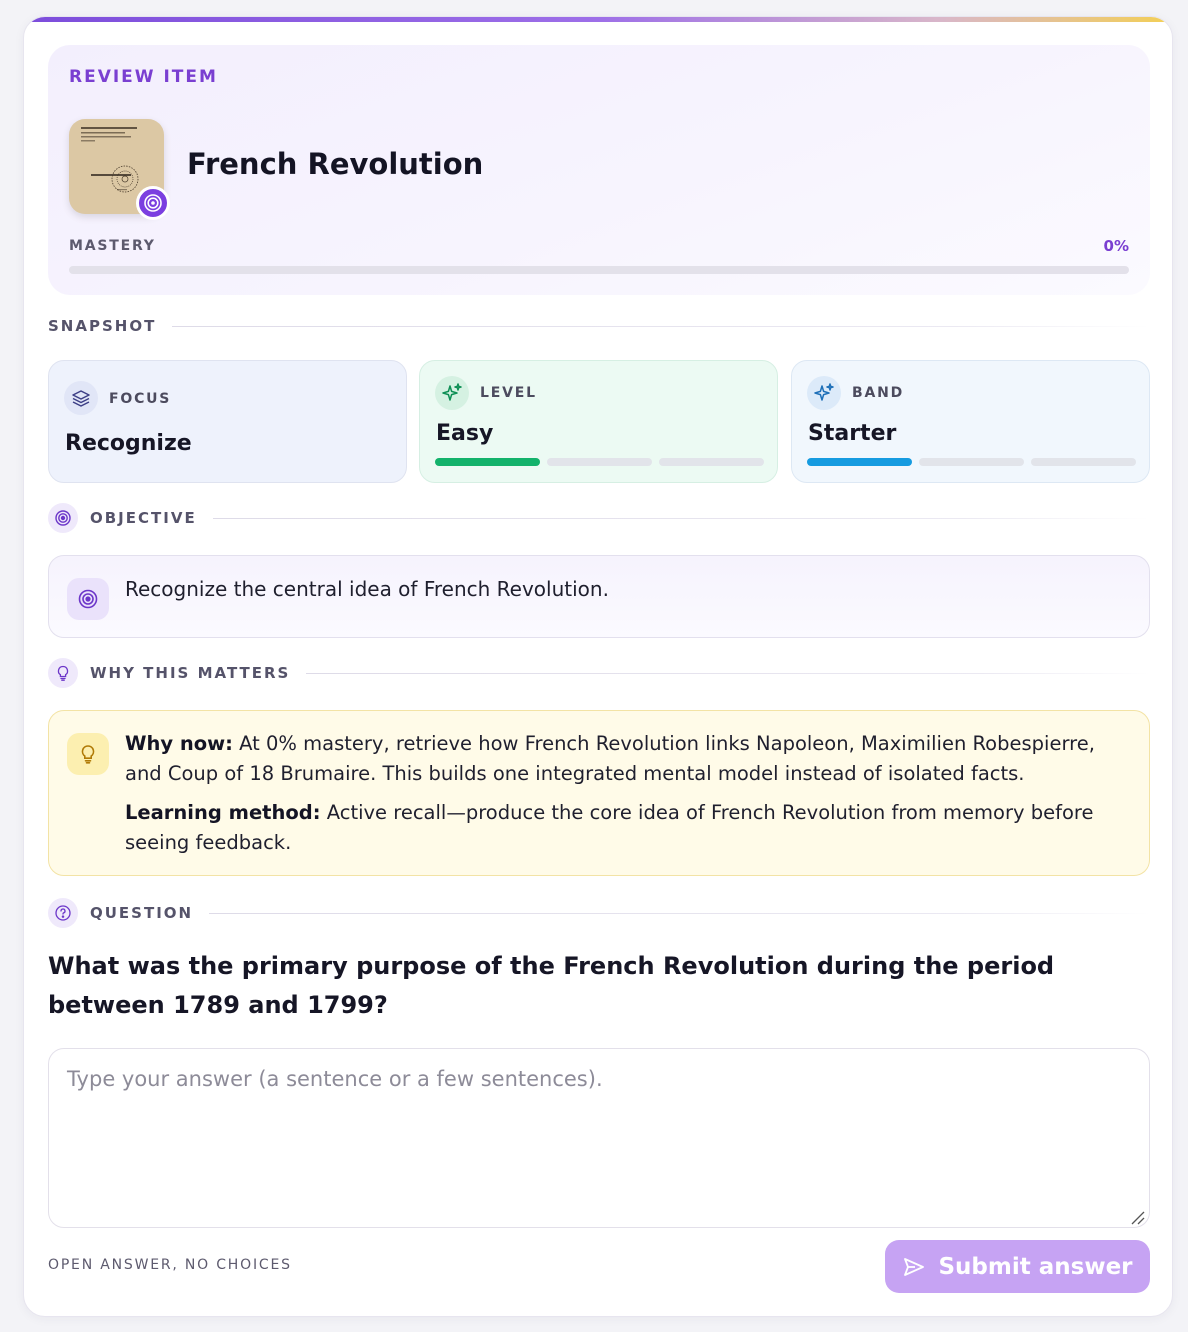 The image size is (1188, 1332). What do you see at coordinates (599, 270) in the screenshot?
I see `mastery-progress-bar` at bounding box center [599, 270].